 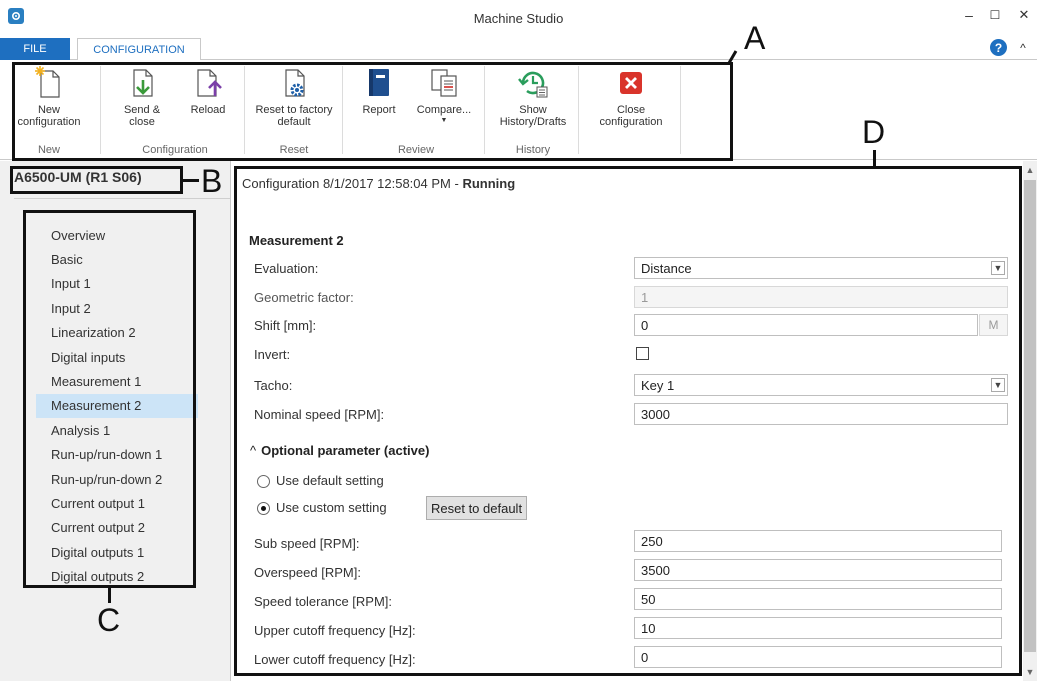 What do you see at coordinates (372, 111) in the screenshot?
I see `annotation-frame-a` at bounding box center [372, 111].